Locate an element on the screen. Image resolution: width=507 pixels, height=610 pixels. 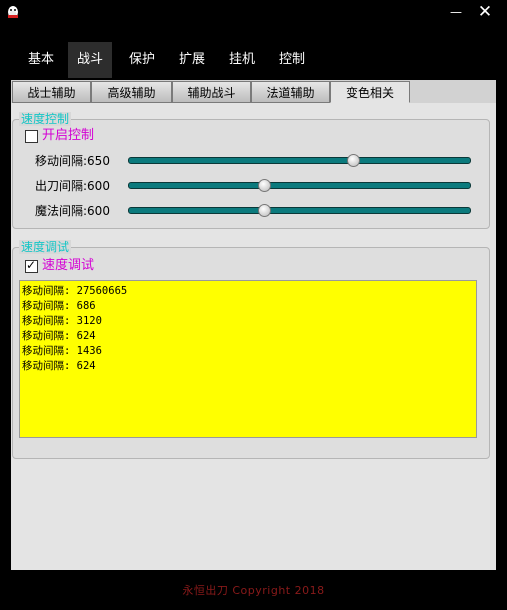
speed-debug-checkbox is located at coordinates (31, 265).